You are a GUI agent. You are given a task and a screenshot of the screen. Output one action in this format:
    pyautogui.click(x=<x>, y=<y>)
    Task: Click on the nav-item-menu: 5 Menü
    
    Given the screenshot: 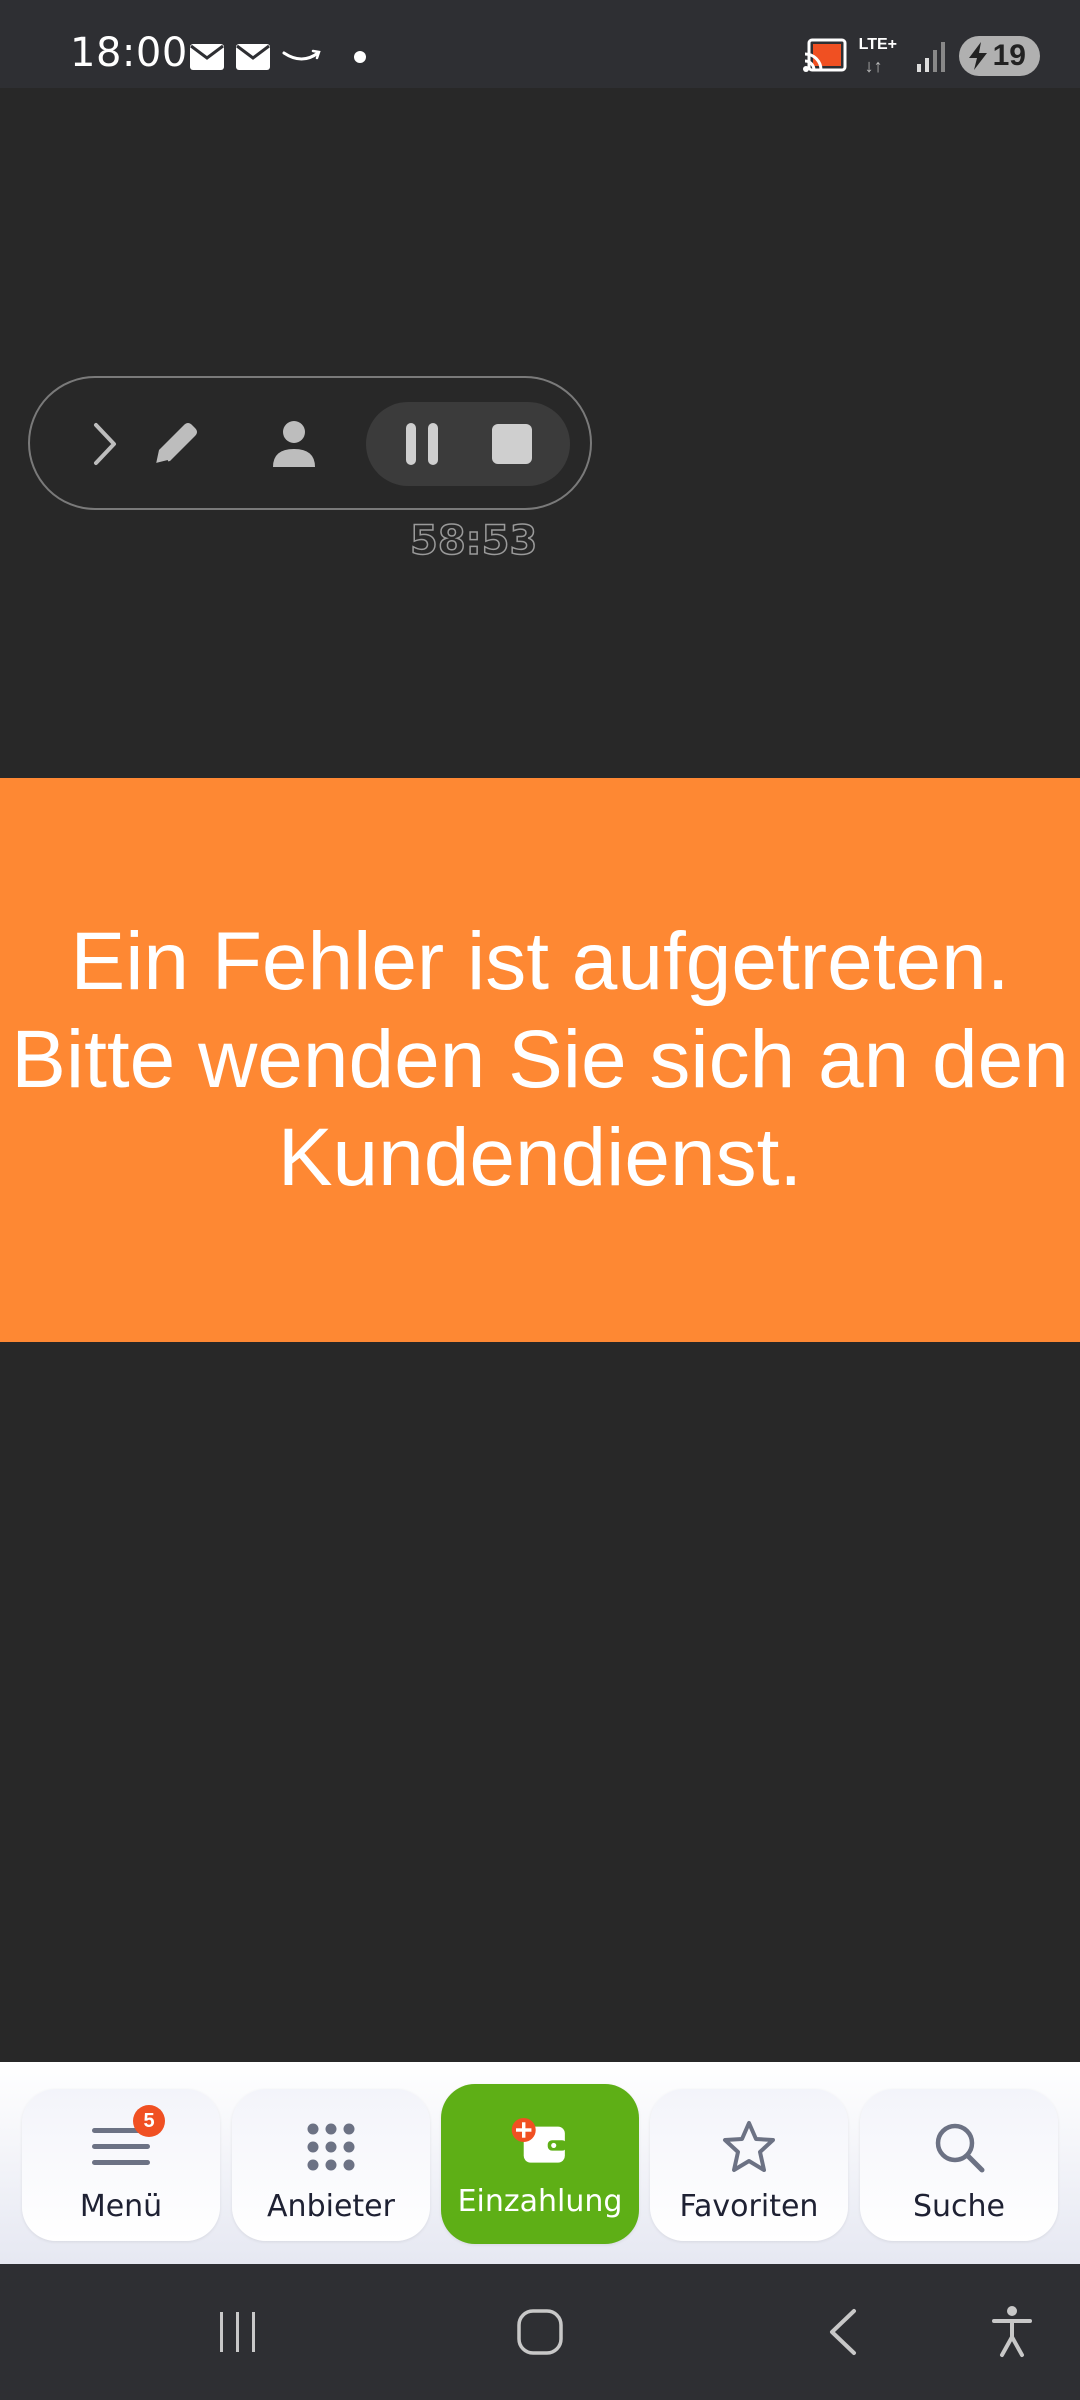 What is the action you would take?
    pyautogui.click(x=121, y=2165)
    